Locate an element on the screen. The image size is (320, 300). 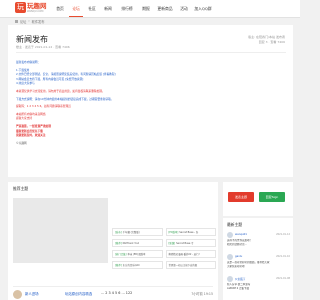
topic-date: 2021-01-08 is located at coordinates (283, 278).